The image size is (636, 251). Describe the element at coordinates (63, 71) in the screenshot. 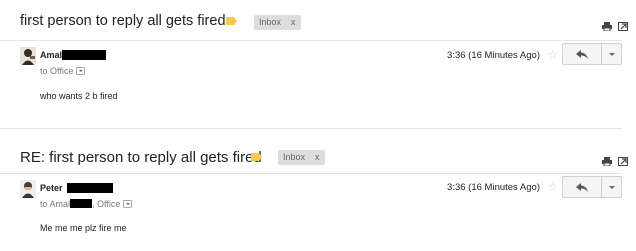

I see `recipients-line: to Office` at that location.